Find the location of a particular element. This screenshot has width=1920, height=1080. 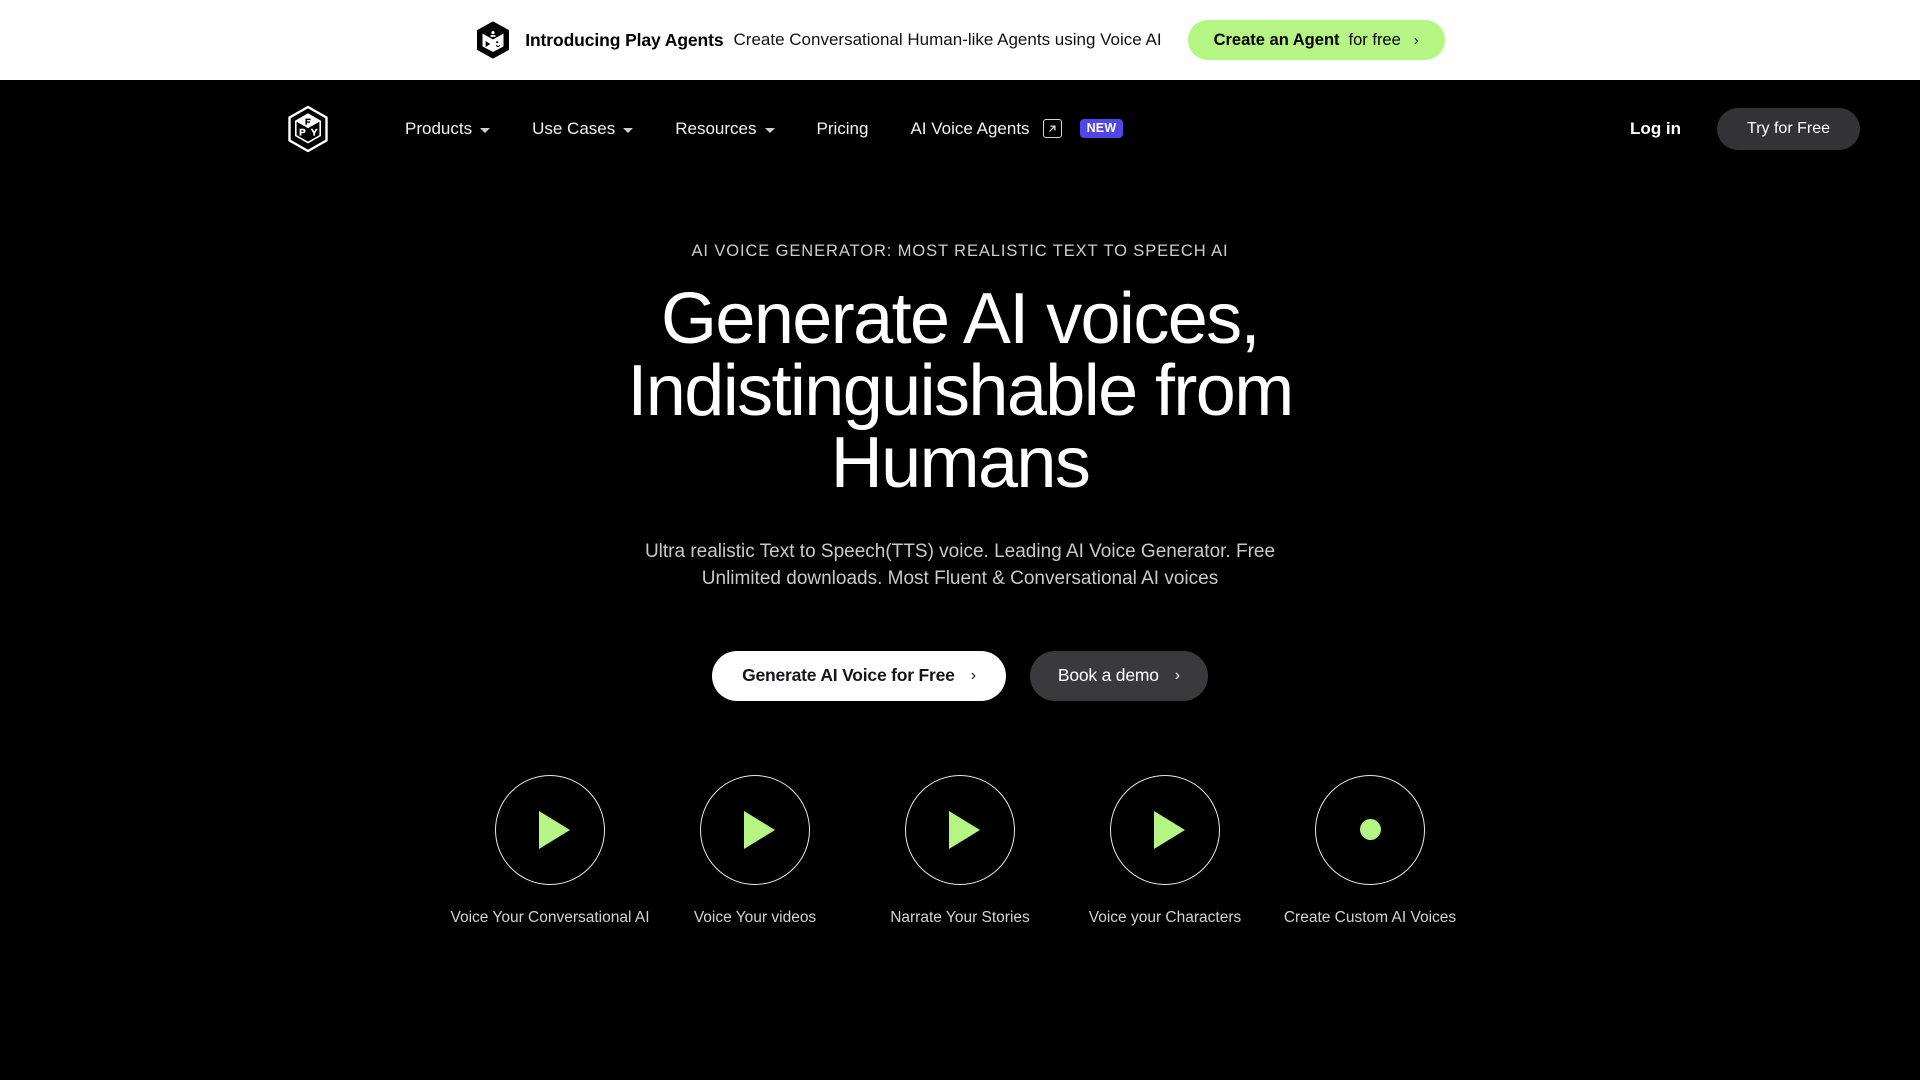

announcement-title: Introducing Play Agents is located at coordinates (624, 39).